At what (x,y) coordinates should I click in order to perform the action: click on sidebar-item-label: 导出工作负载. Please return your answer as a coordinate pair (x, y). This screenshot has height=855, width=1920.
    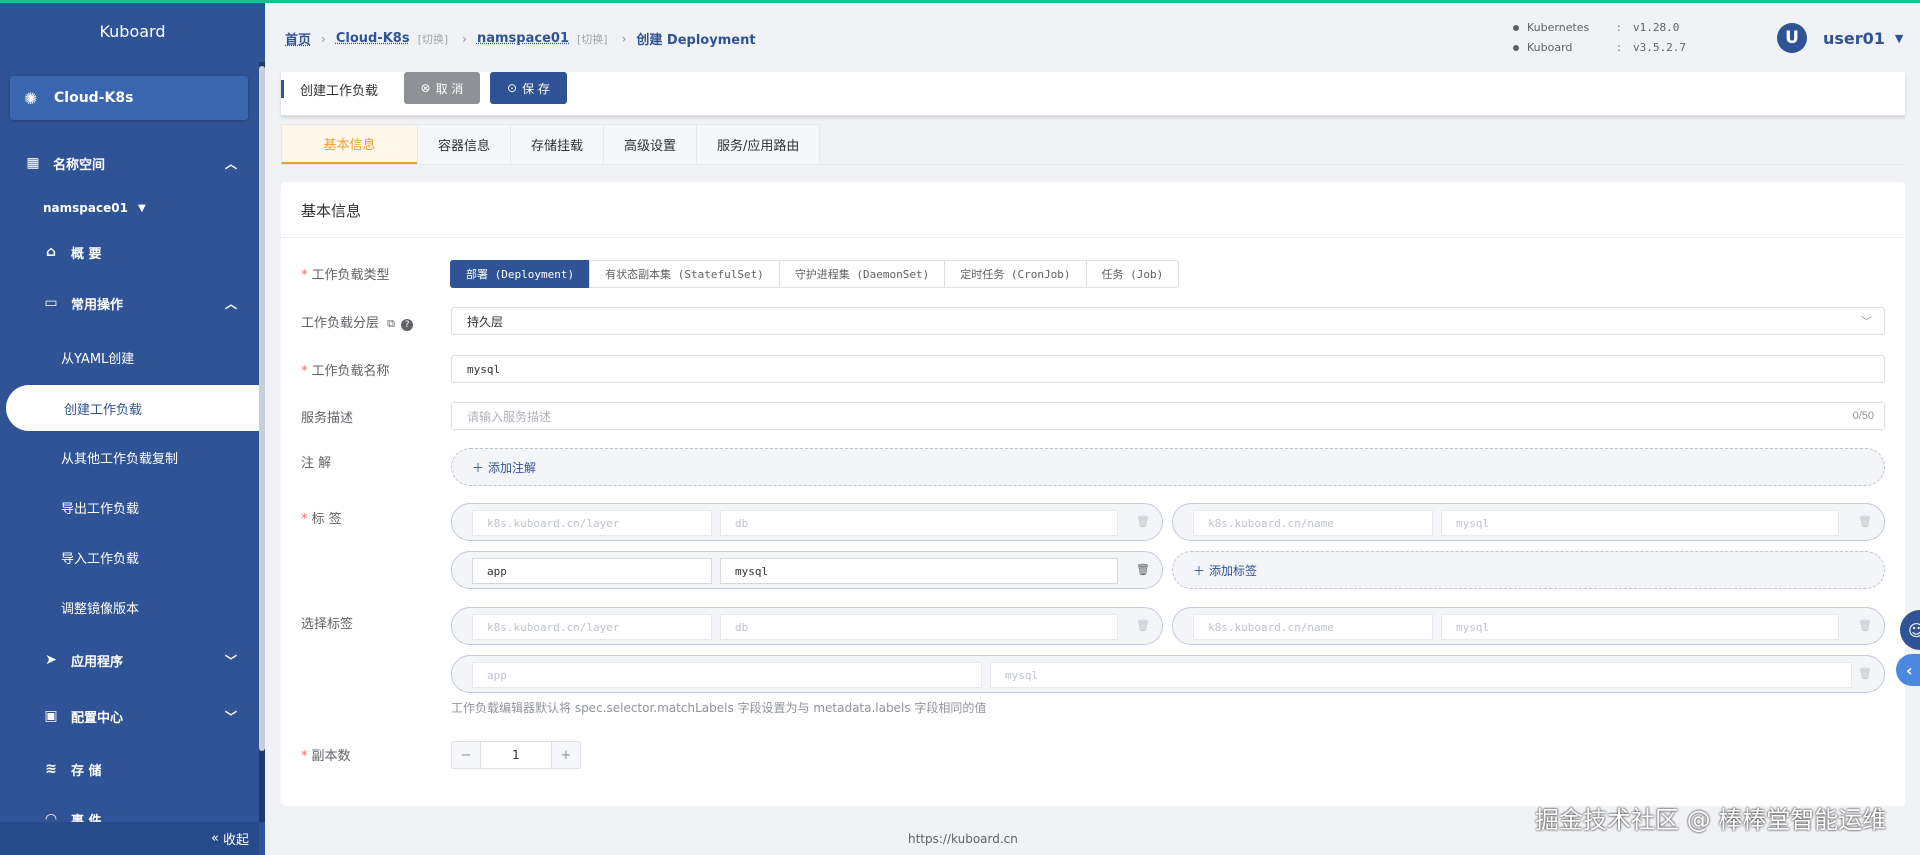
    Looking at the image, I should click on (100, 509).